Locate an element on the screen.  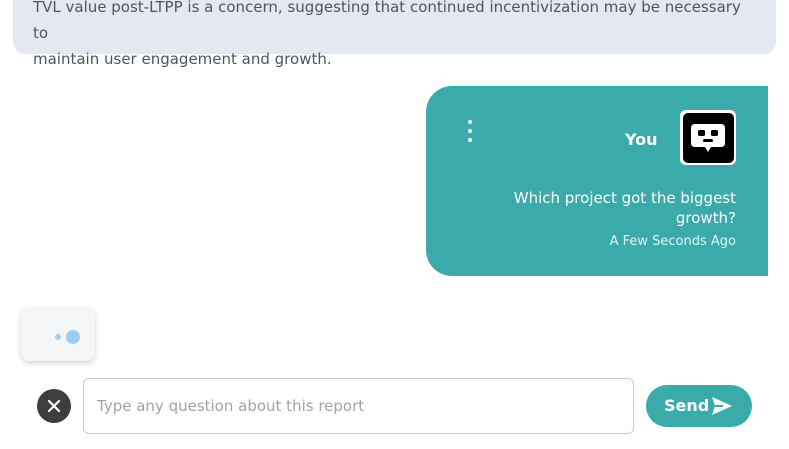
close-icon is located at coordinates (54, 406).